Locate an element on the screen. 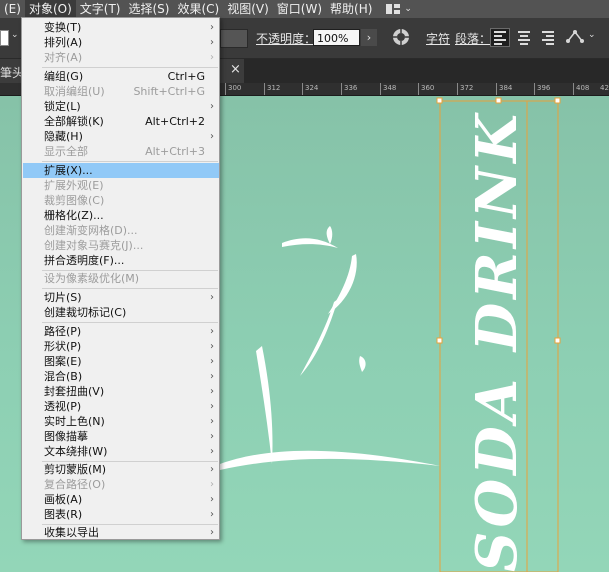  menu-type: 文字(T) is located at coordinates (100, 9).